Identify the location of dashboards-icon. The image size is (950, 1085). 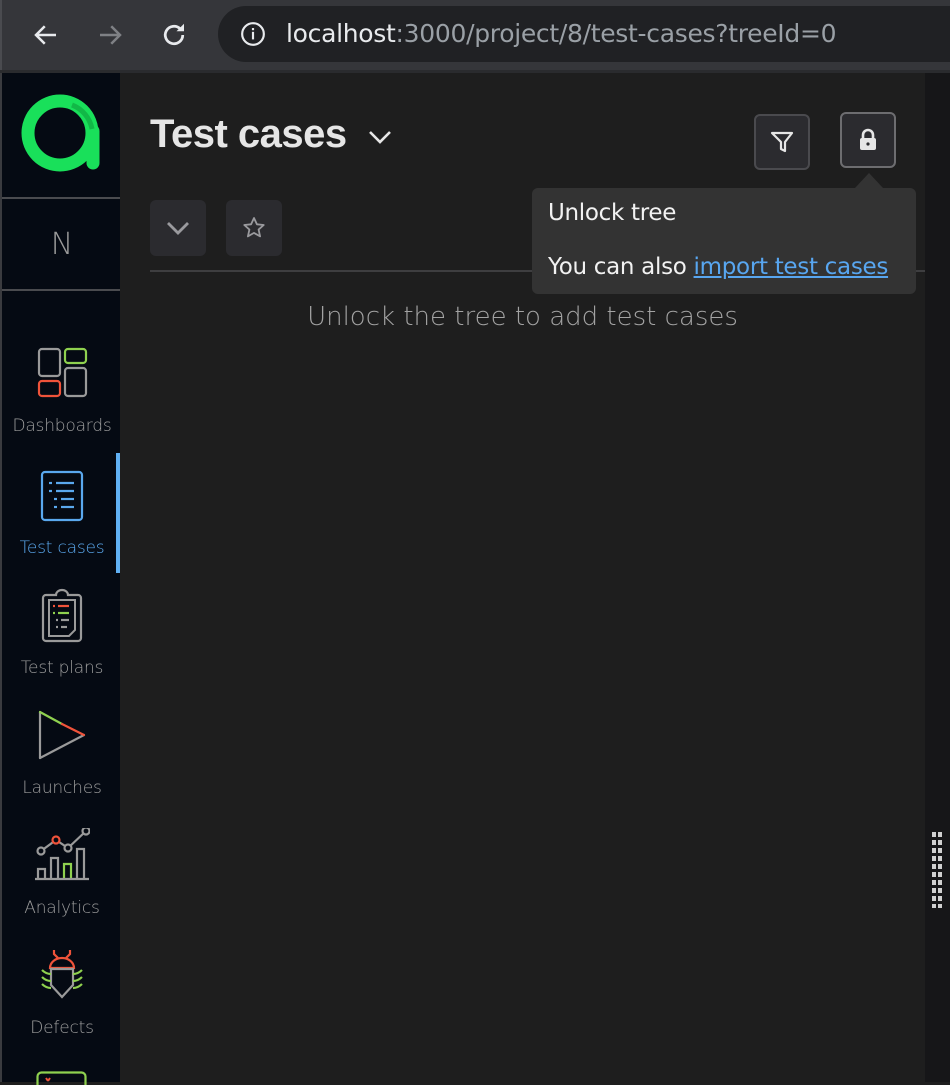
(62, 374).